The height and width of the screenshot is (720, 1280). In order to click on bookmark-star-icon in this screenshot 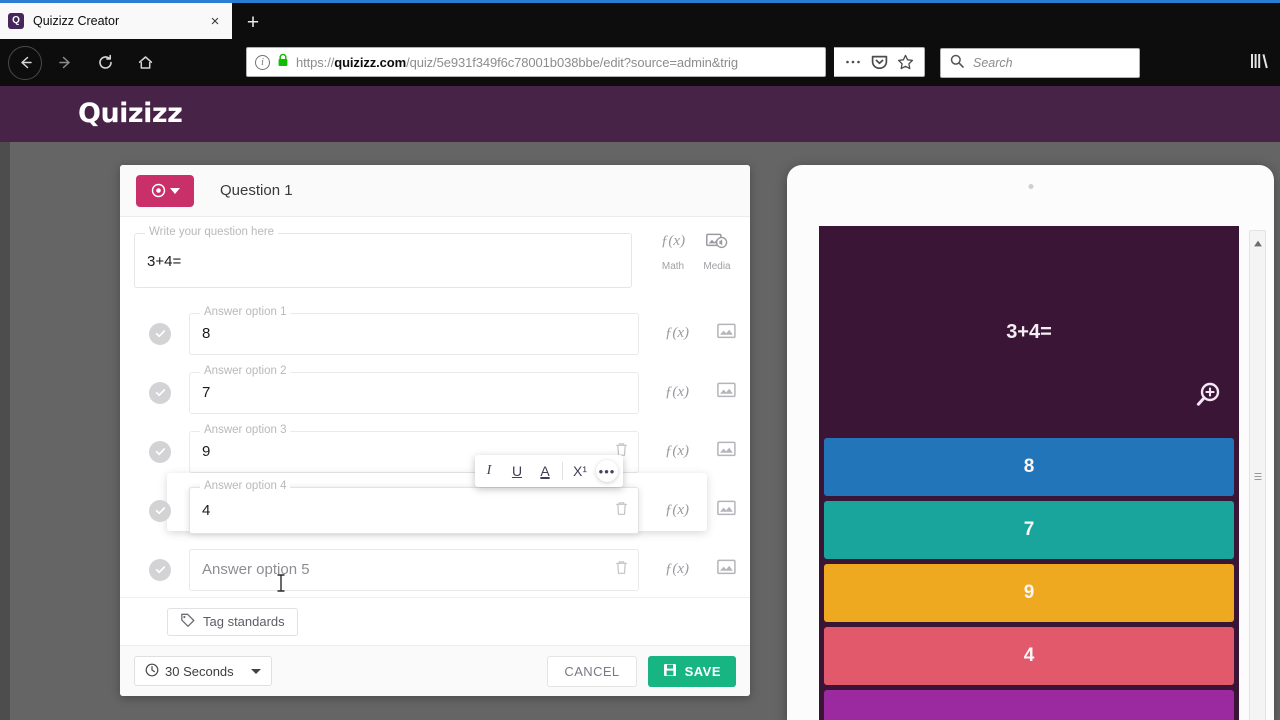, I will do `click(905, 62)`.